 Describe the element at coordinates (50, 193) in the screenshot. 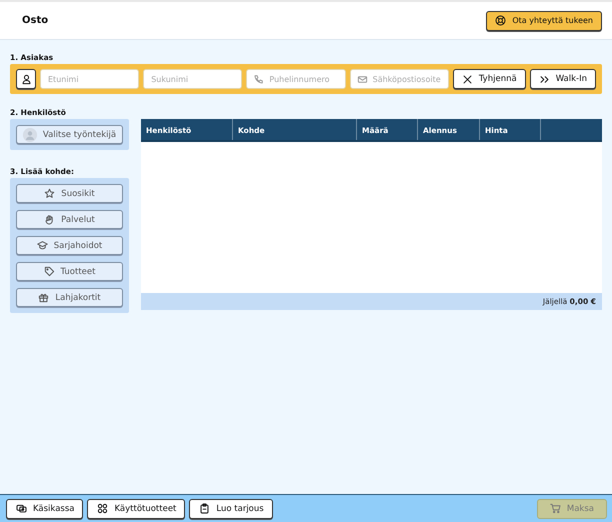

I see `star-icon` at that location.